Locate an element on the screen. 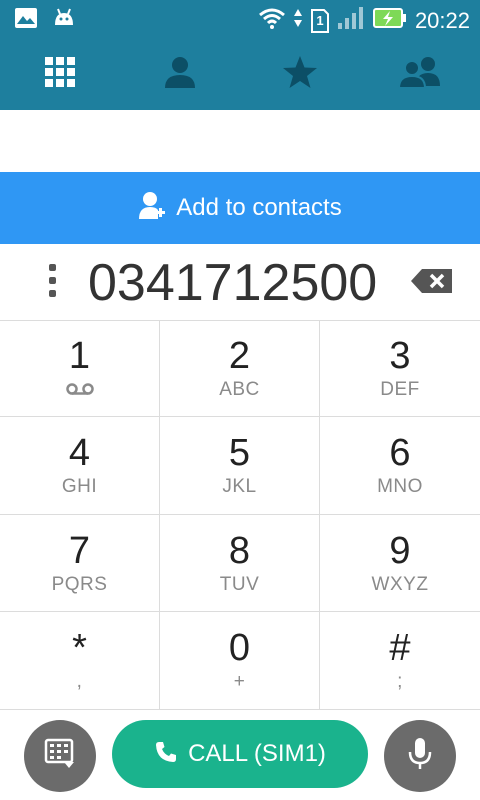  key-letters: TUV is located at coordinates (239, 584).